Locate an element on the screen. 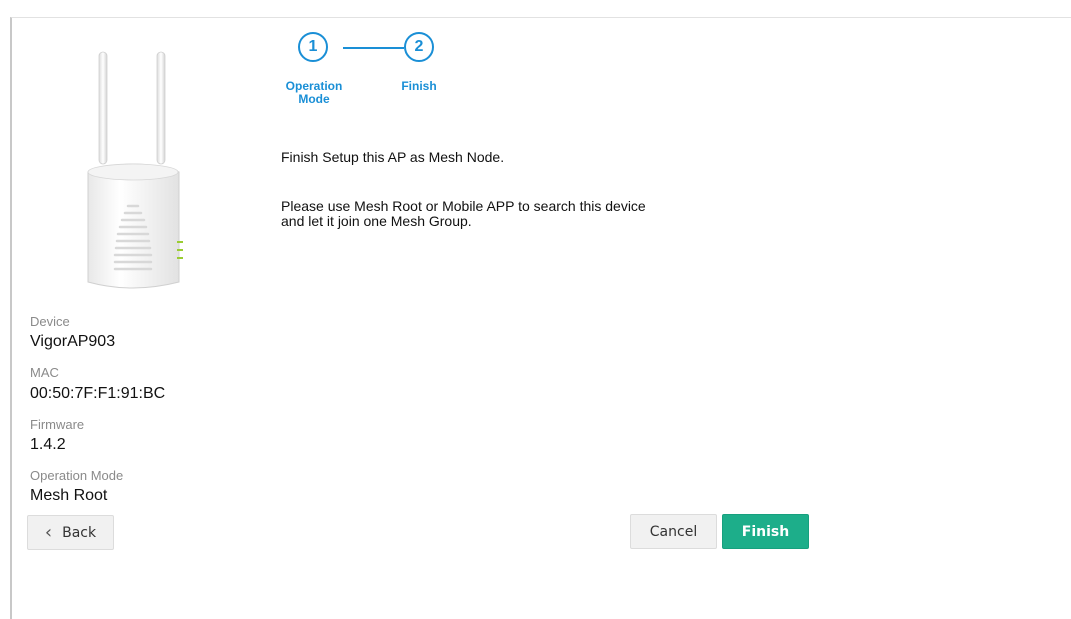  step-2-label: Finish is located at coordinates (419, 86).